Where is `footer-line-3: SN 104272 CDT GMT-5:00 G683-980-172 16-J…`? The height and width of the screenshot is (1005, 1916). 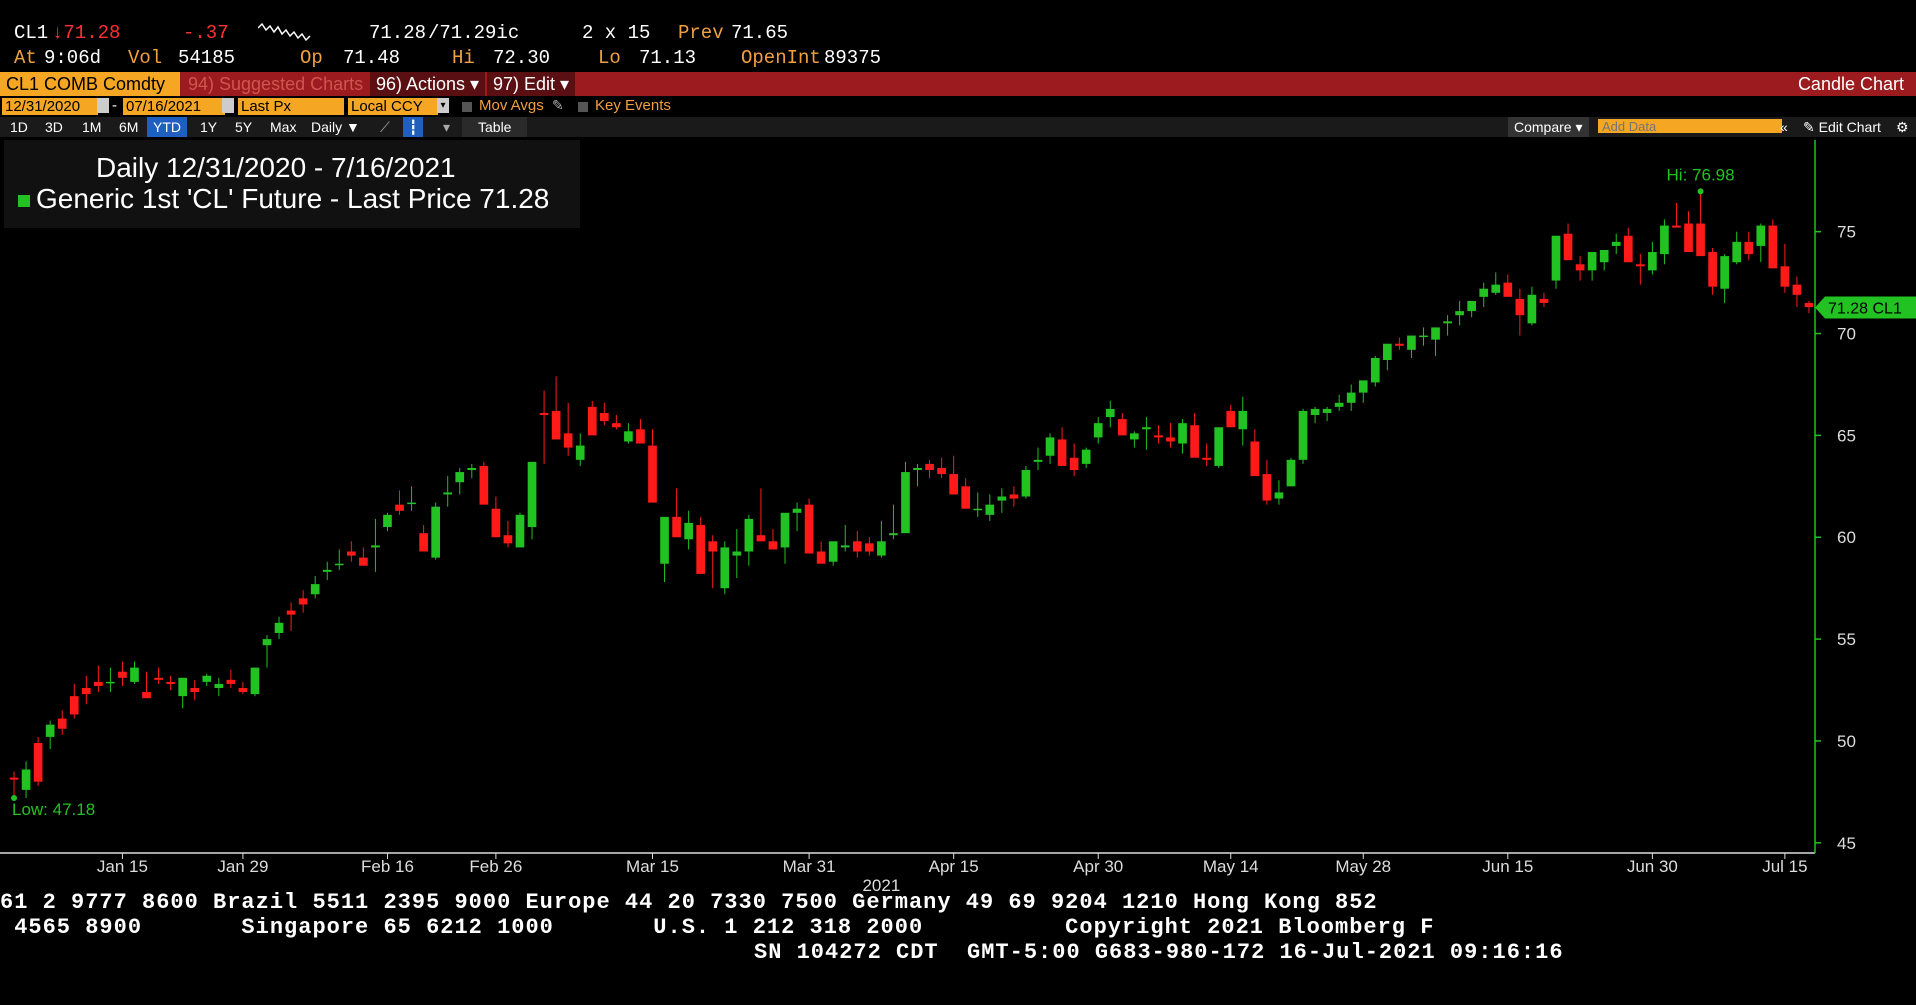
footer-line-3: SN 104272 CDT GMT-5:00 G683-980-172 16-J… is located at coordinates (1159, 952).